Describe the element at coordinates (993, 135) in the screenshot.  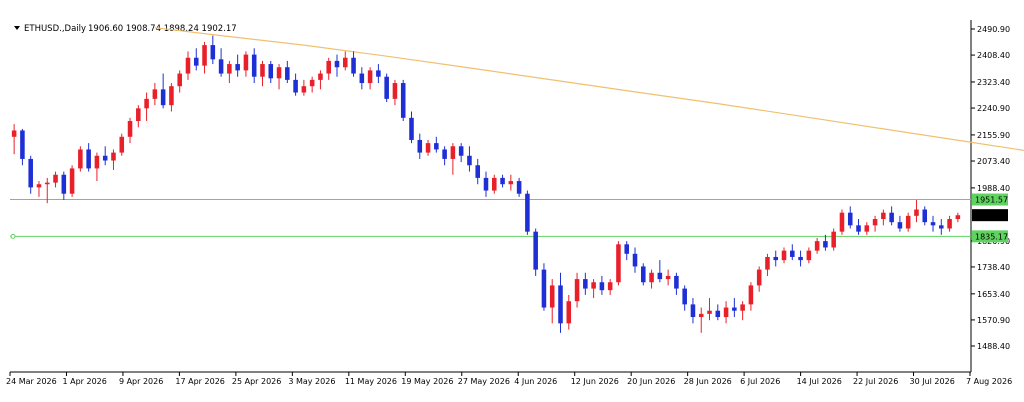
I see `price-tick-label: 2155.90` at that location.